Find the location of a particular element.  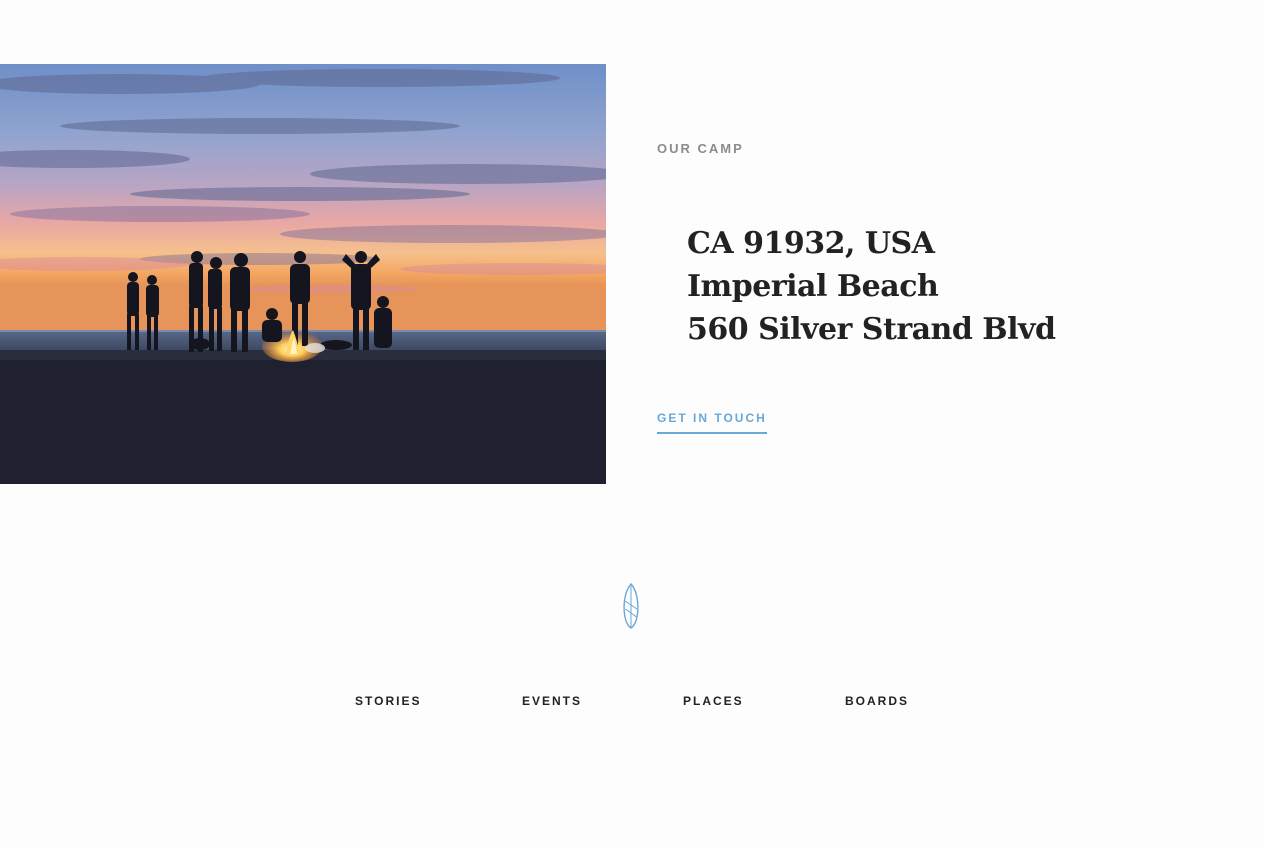

footer-nav-places: PLACES is located at coordinates (713, 701).